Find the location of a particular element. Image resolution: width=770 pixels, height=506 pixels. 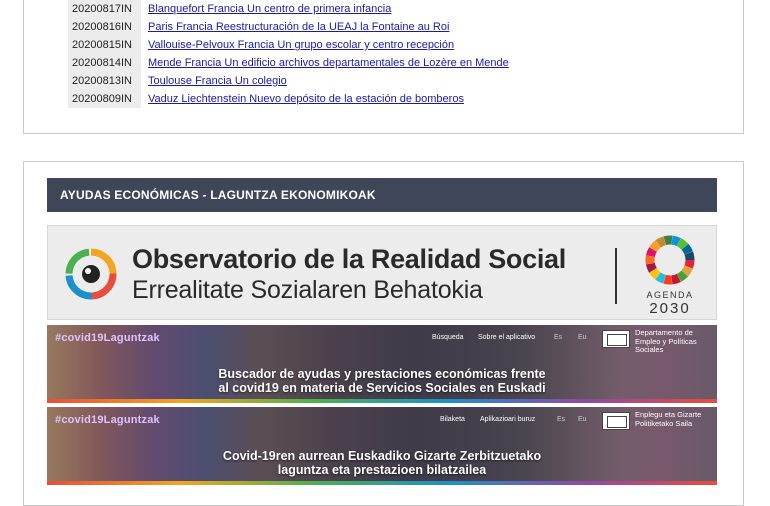

observatorio-subtitle: Errealitate Sozialaren Behatokia is located at coordinates (307, 290).